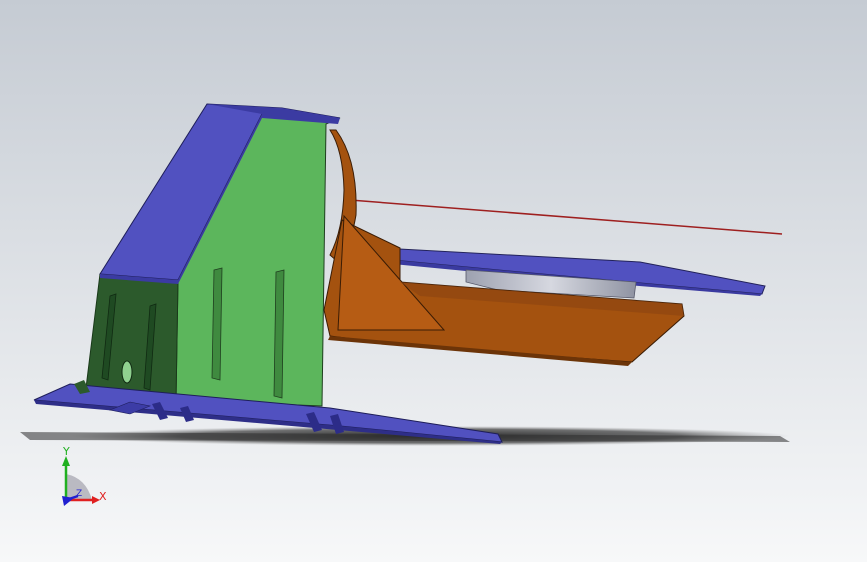 The image size is (867, 562). What do you see at coordinates (127, 372) in the screenshot?
I see `mounting-hole` at bounding box center [127, 372].